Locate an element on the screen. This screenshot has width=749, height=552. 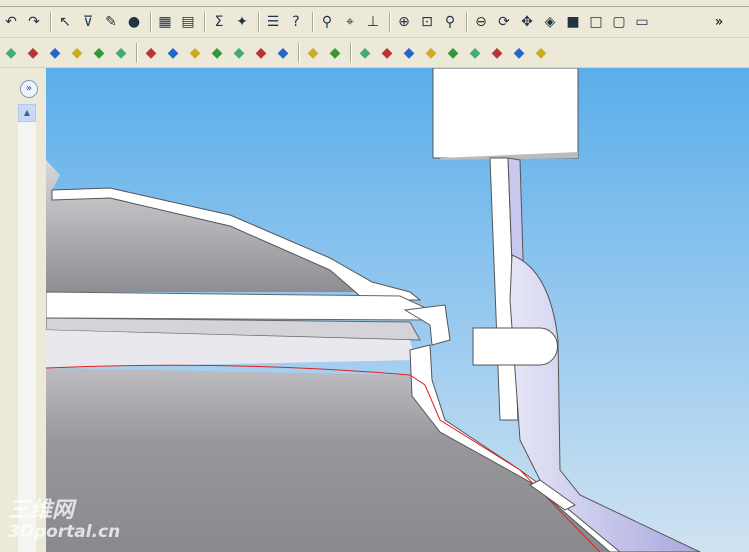
clamp-block is located at coordinates (505, 113).